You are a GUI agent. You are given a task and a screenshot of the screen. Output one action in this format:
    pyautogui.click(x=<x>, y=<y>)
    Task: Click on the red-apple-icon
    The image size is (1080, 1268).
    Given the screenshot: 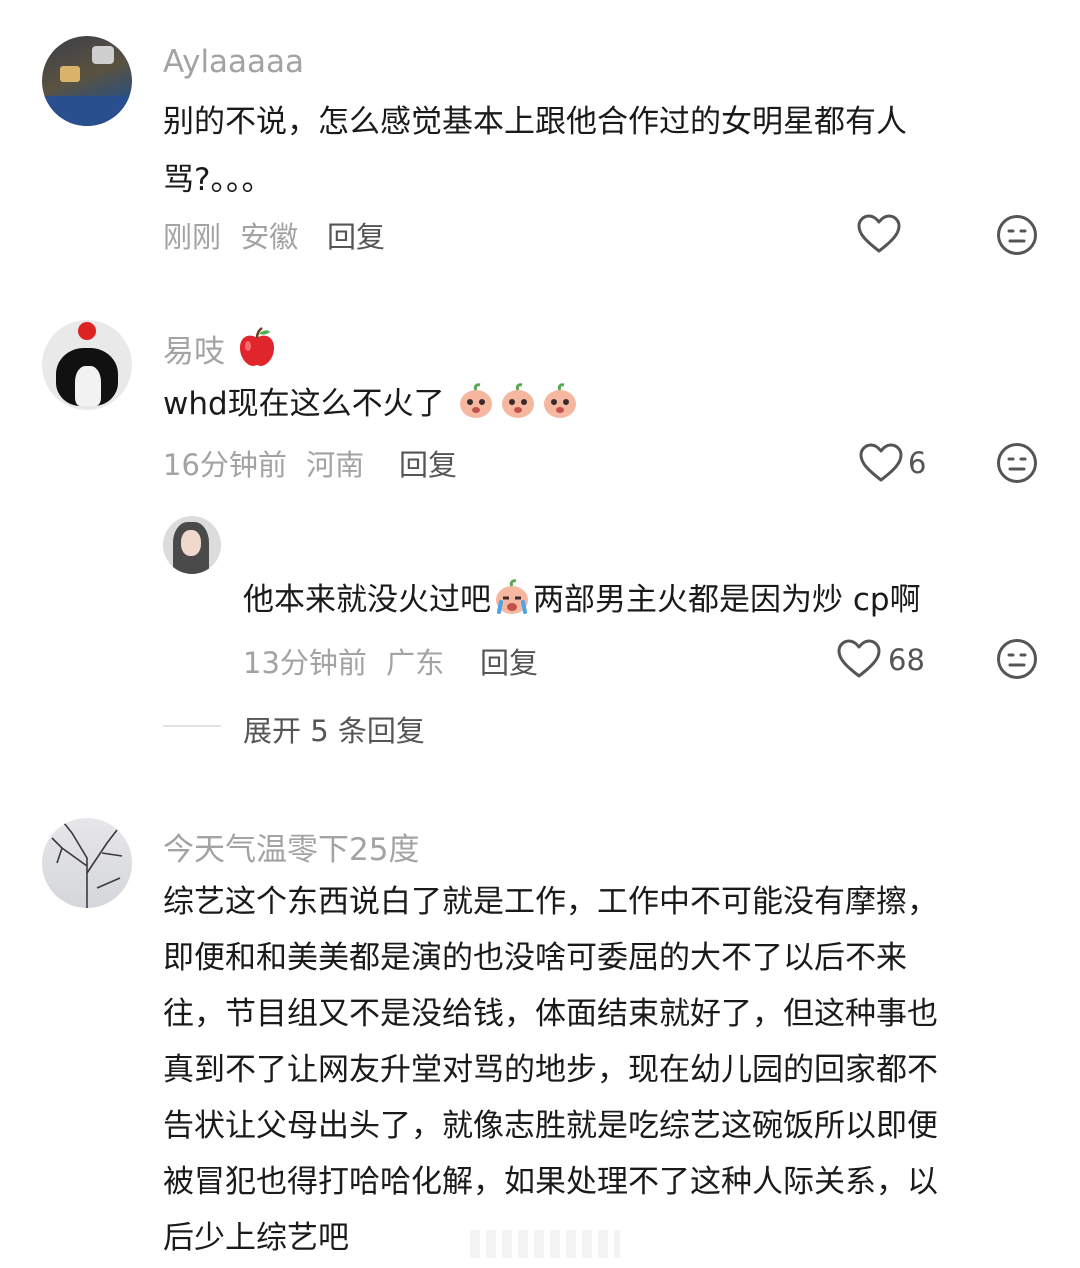 What is the action you would take?
    pyautogui.click(x=257, y=351)
    